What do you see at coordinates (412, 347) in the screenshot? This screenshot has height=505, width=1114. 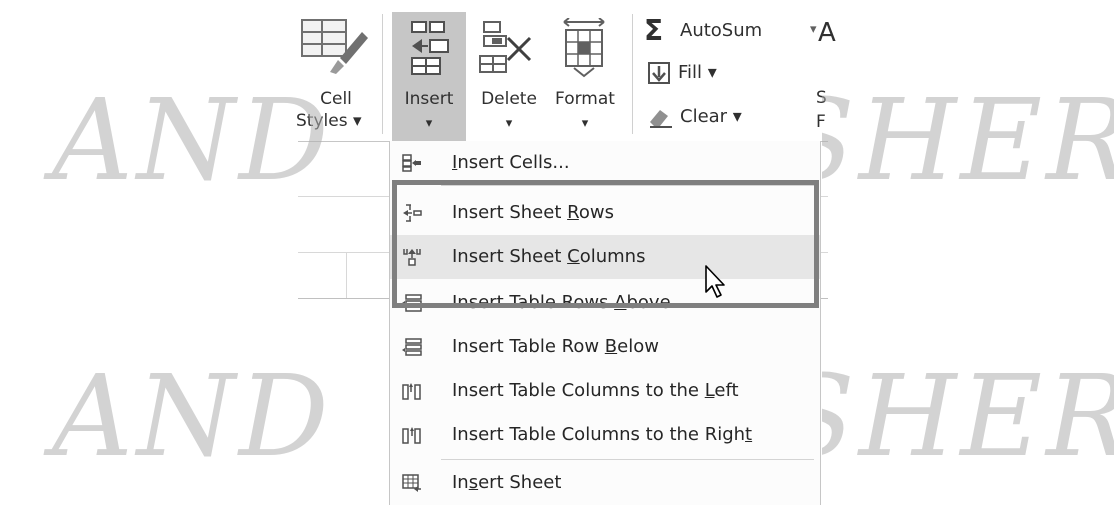 I see `insert-table-row-below-icon` at bounding box center [412, 347].